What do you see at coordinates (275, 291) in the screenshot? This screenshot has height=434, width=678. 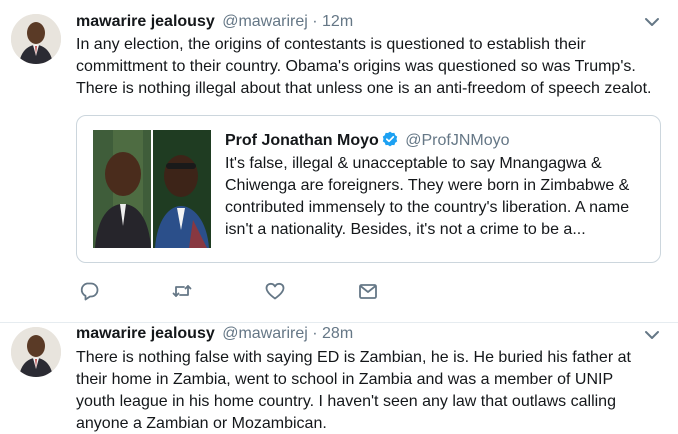 I see `like-icon` at bounding box center [275, 291].